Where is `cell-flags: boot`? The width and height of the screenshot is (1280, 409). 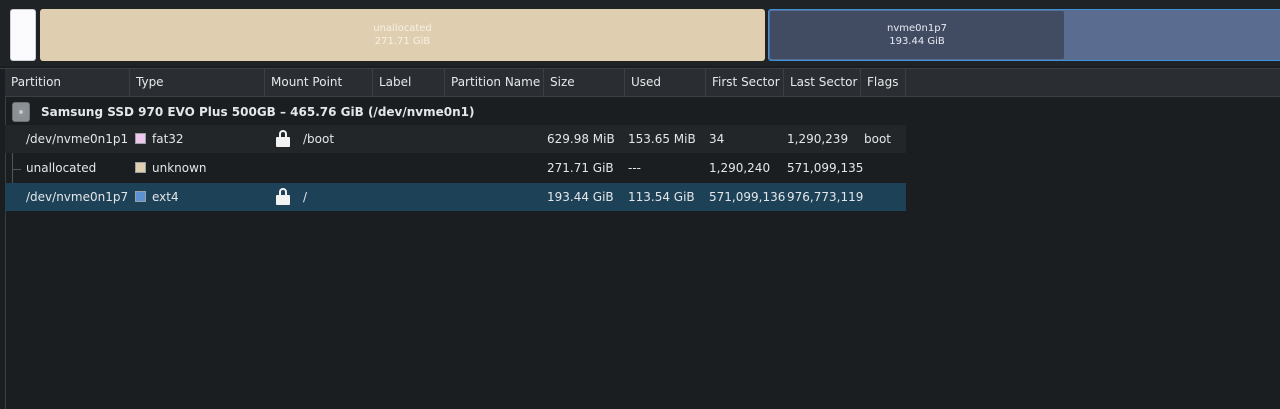 cell-flags: boot is located at coordinates (878, 139).